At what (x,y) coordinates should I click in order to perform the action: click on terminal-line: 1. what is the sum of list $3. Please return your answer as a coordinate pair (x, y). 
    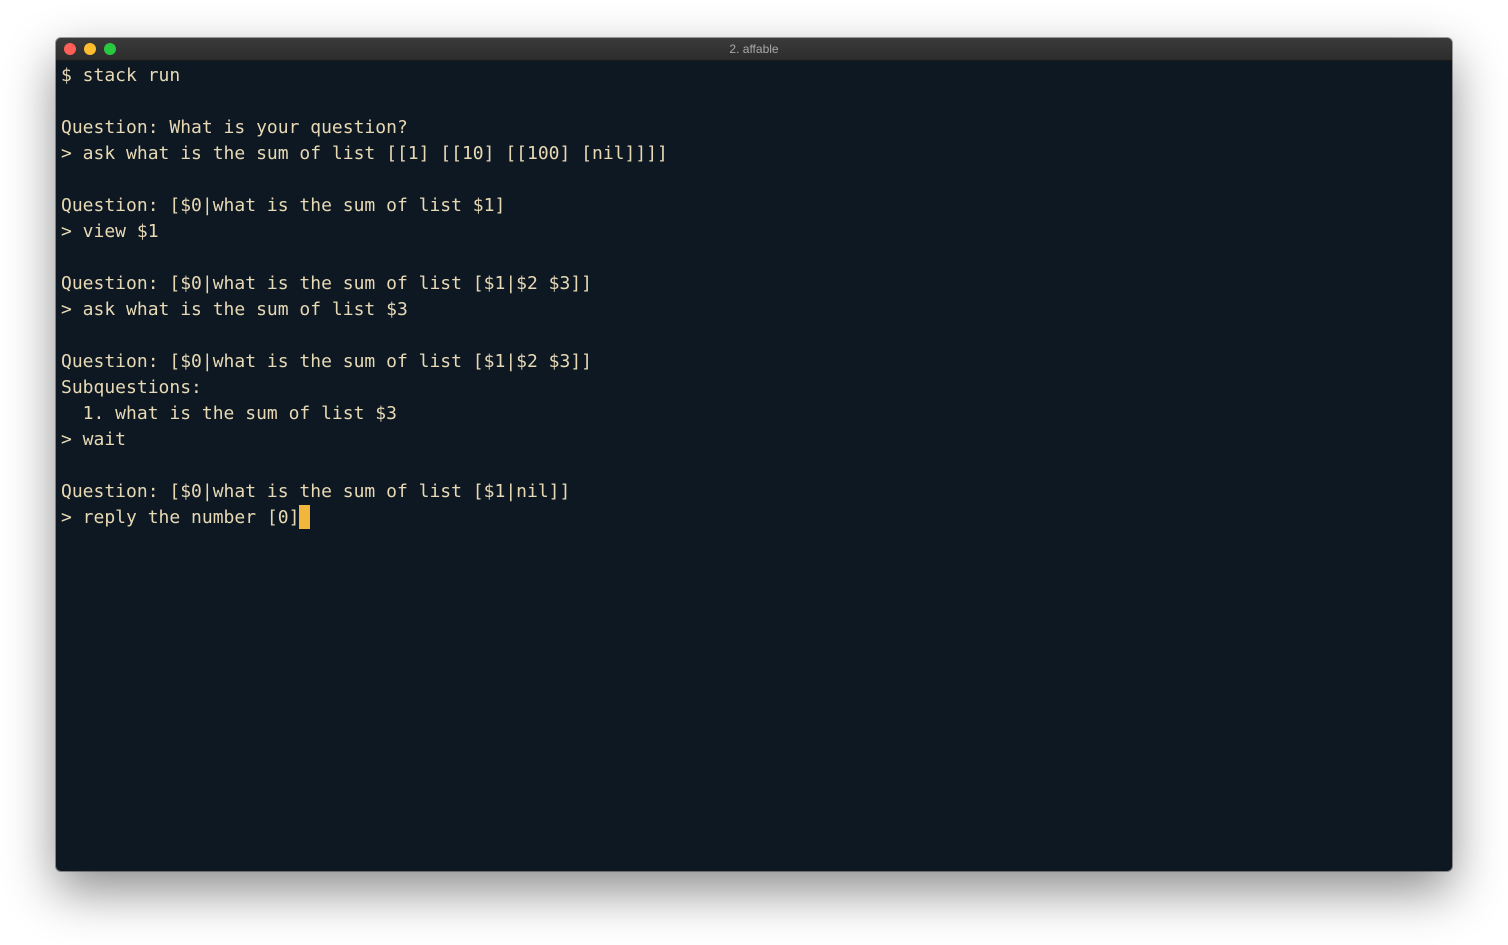
    Looking at the image, I should click on (751, 414).